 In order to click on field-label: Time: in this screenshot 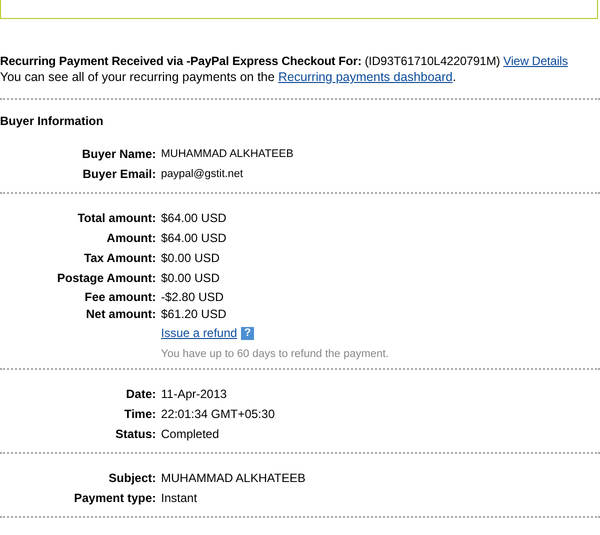, I will do `click(140, 414)`.